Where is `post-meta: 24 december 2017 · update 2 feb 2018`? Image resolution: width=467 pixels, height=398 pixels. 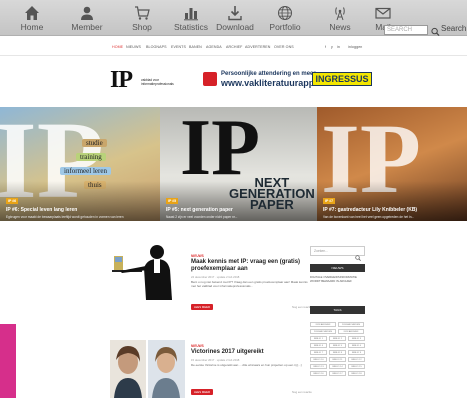
post-meta: 24 december 2017 · update 2 feb 2018 is located at coordinates (215, 277).